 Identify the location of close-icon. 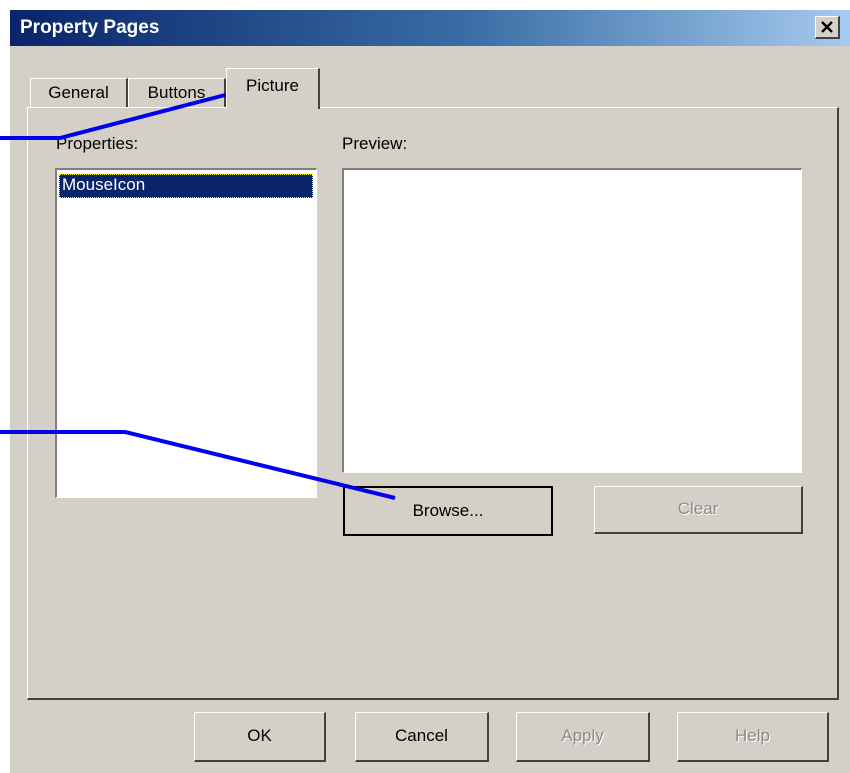
(827, 27).